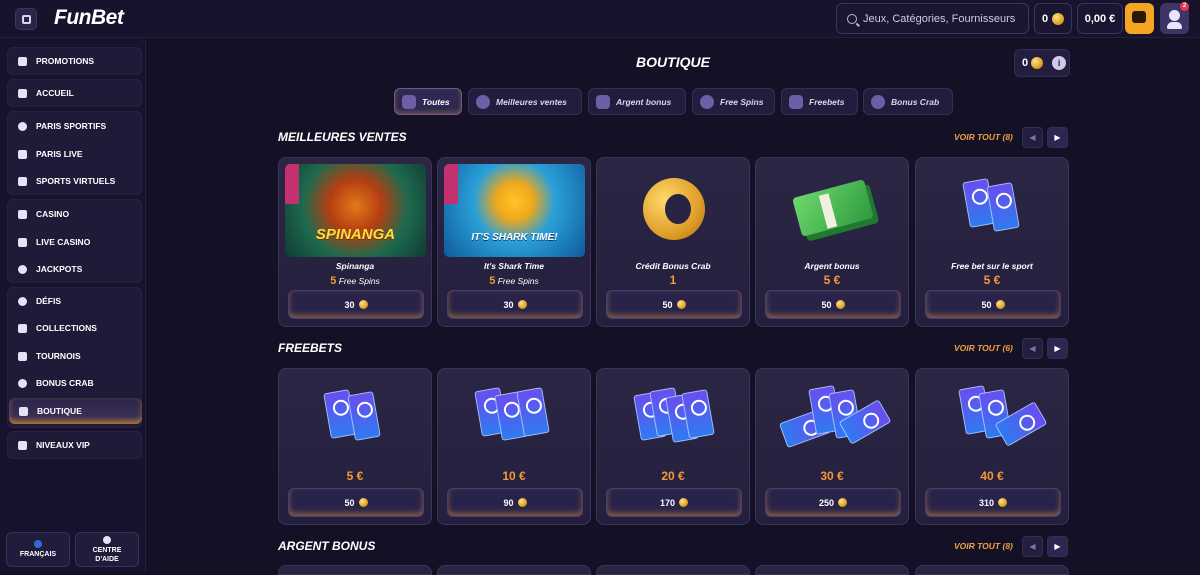 This screenshot has width=1200, height=575. I want to click on buy-button: 170, so click(674, 502).